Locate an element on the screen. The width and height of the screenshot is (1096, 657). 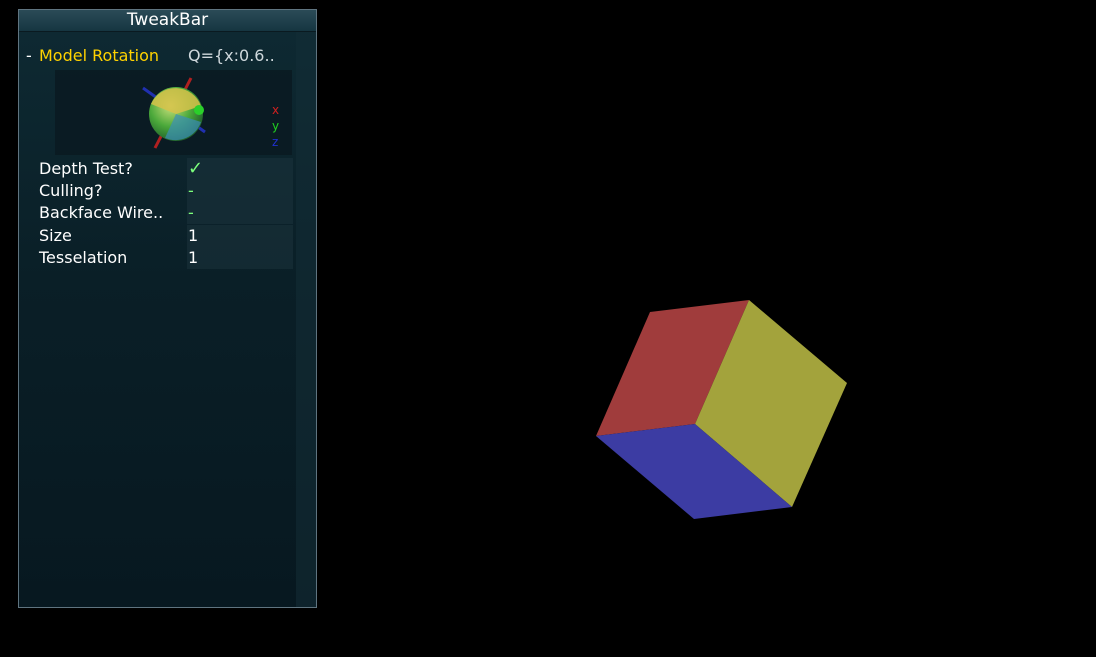
param-label: Tesselation is located at coordinates (83, 257).